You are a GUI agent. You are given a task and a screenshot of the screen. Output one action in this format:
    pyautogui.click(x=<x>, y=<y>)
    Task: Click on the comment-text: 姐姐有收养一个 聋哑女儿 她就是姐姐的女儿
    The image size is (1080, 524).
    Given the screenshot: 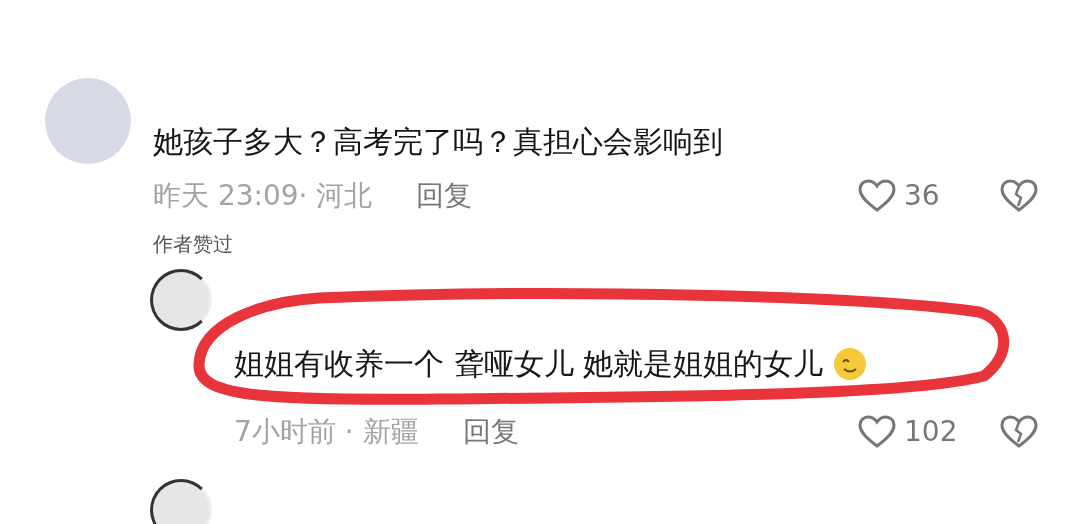 What is the action you would take?
    pyautogui.click(x=529, y=364)
    